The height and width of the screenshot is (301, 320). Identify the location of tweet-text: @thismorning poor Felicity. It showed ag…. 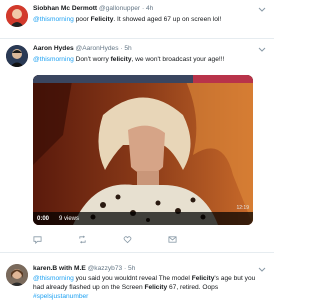
(149, 19).